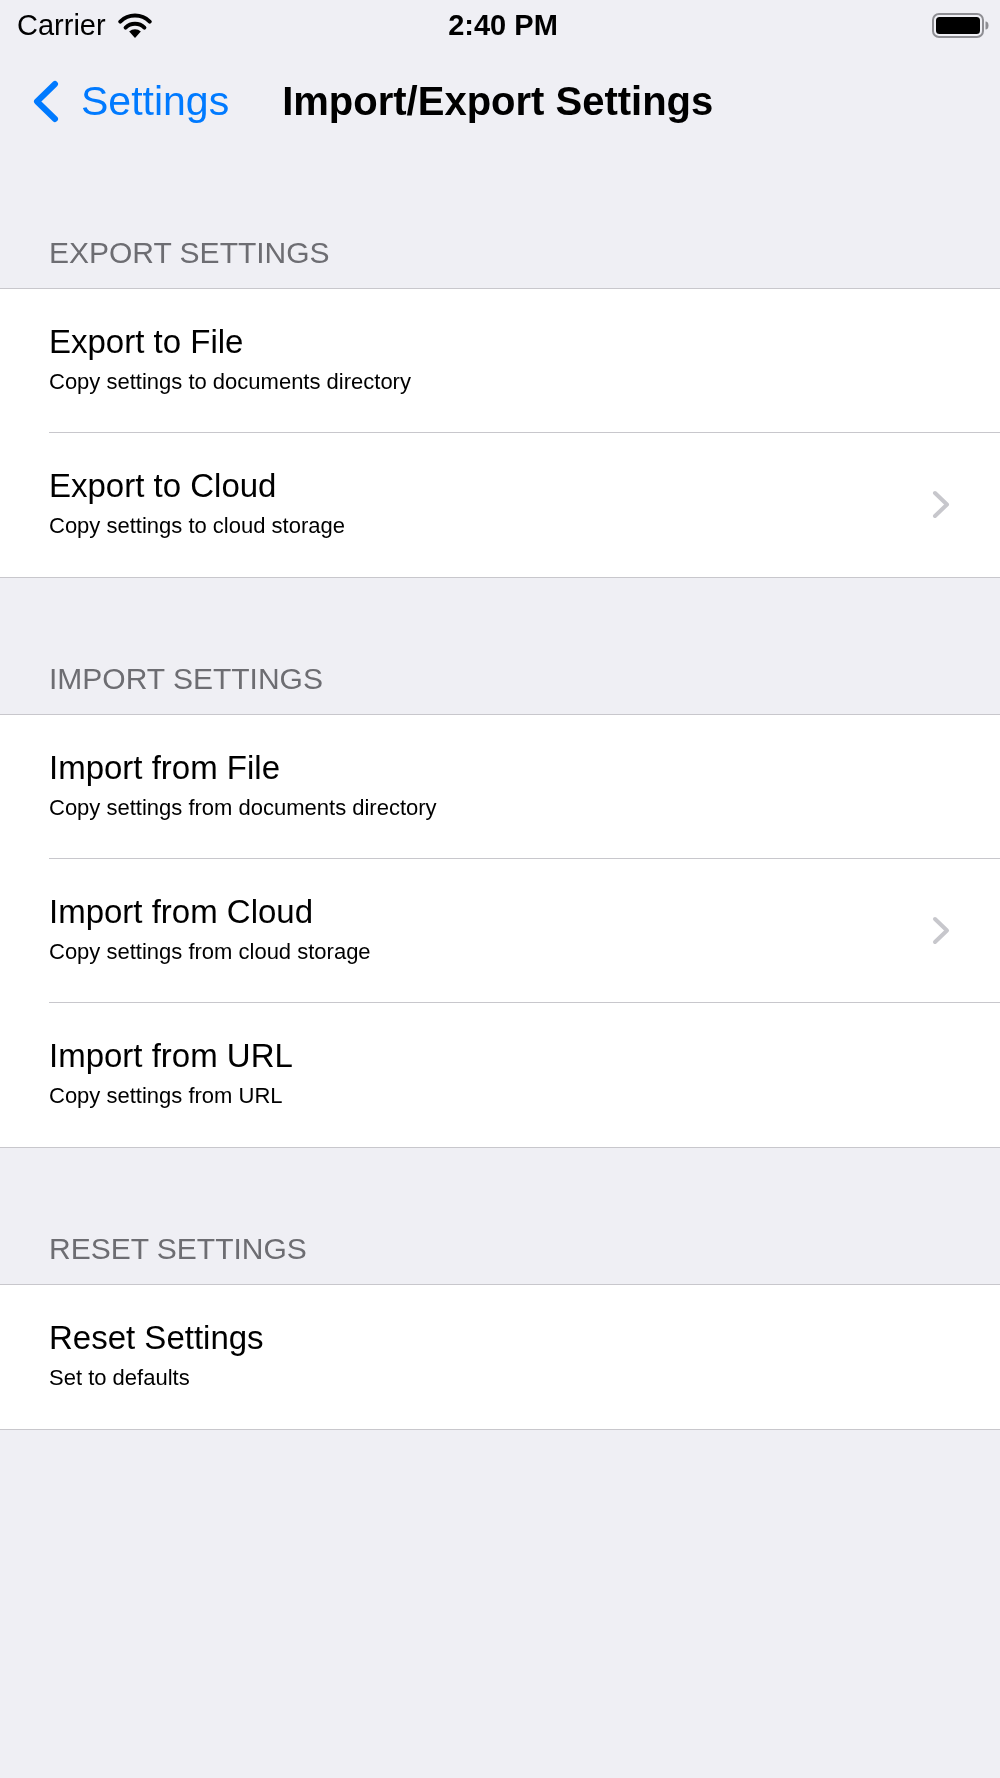  What do you see at coordinates (165, 768) in the screenshot?
I see `row-title: Import from File` at bounding box center [165, 768].